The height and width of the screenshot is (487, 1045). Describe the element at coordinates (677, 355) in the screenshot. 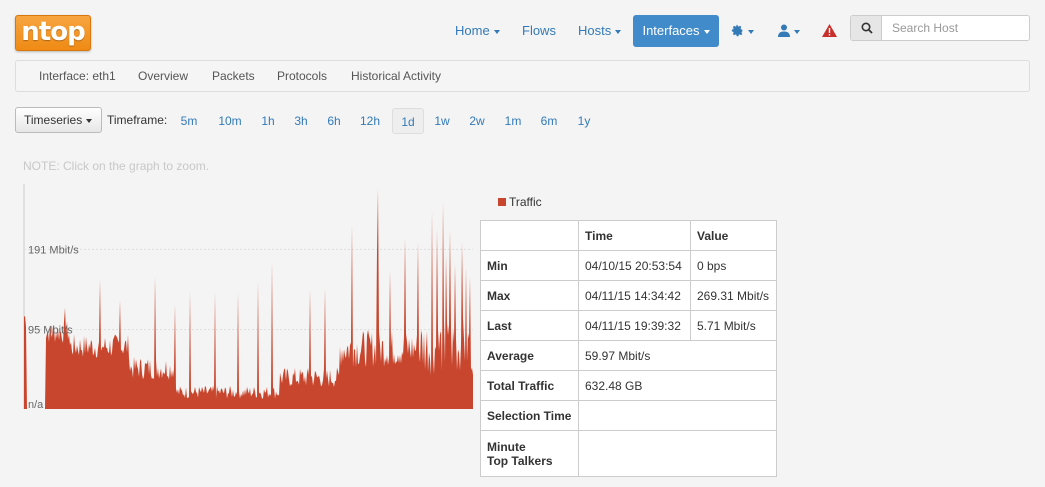

I see `average-value: 59.97 Mbit/s` at that location.